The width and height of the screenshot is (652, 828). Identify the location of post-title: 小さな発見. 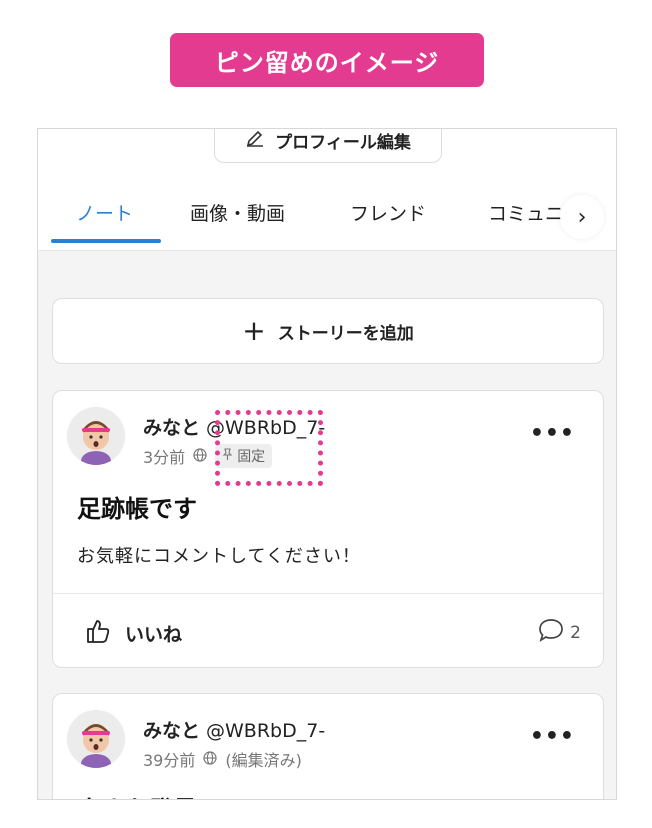
(137, 794).